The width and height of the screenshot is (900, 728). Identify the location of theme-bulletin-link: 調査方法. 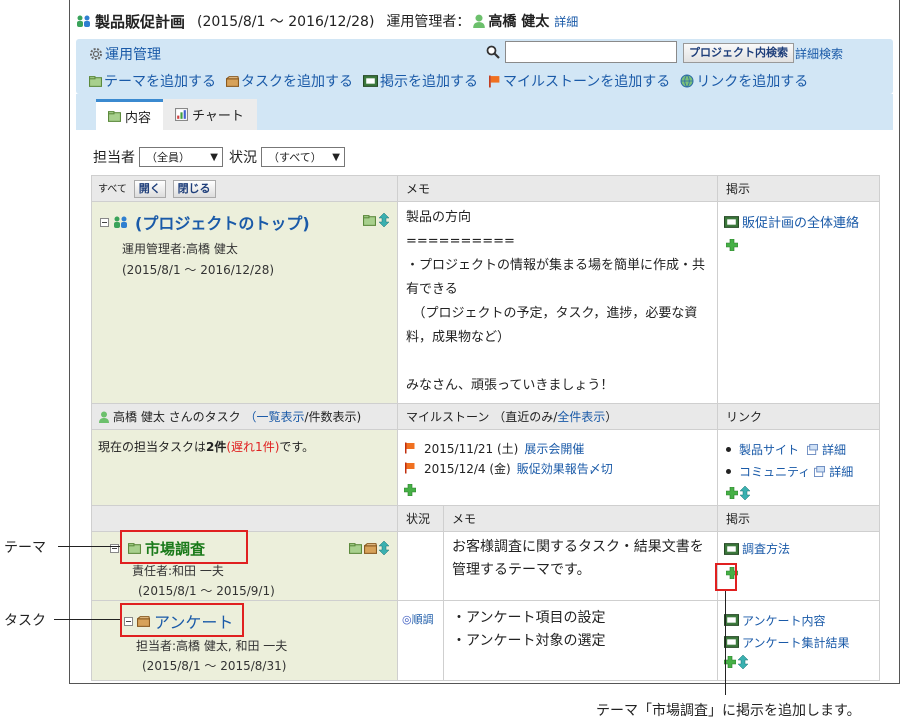
(766, 548).